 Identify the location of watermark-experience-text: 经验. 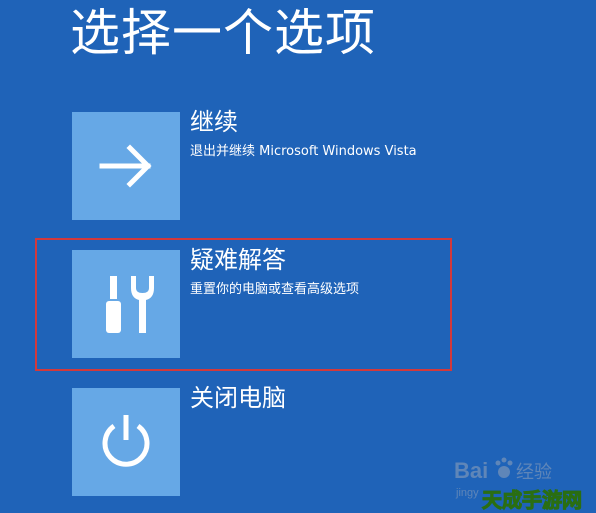
(534, 472).